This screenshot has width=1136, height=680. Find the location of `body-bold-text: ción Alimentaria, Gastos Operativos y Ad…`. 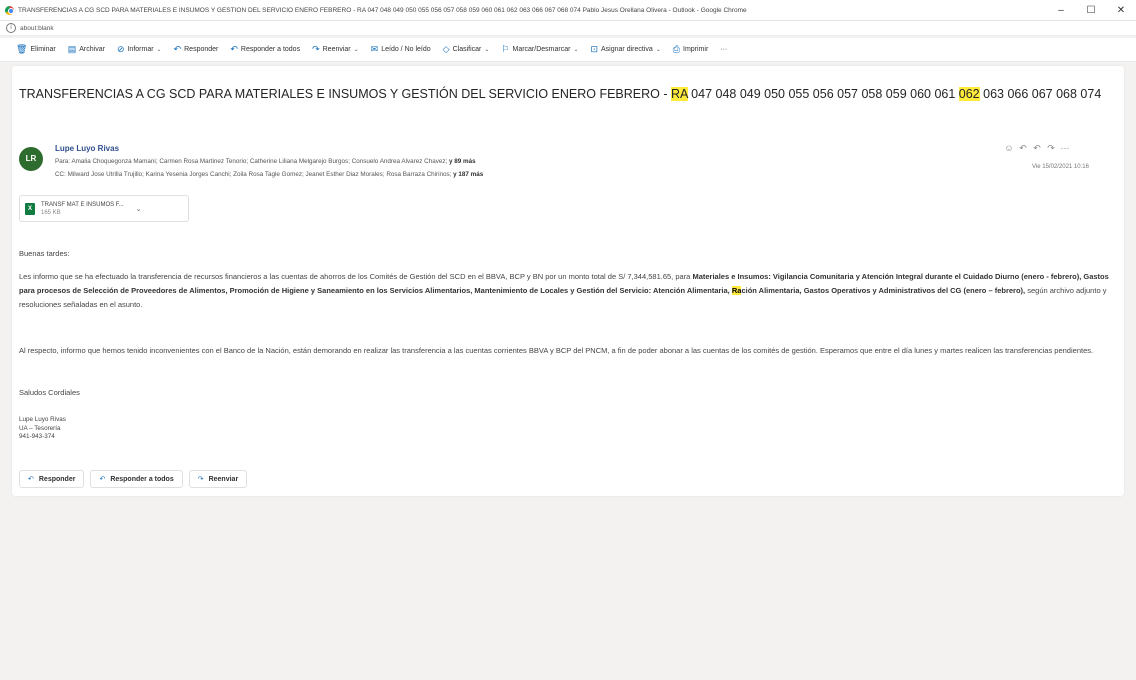

body-bold-text: ción Alimentaria, Gastos Operativos y Ad… is located at coordinates (883, 290).